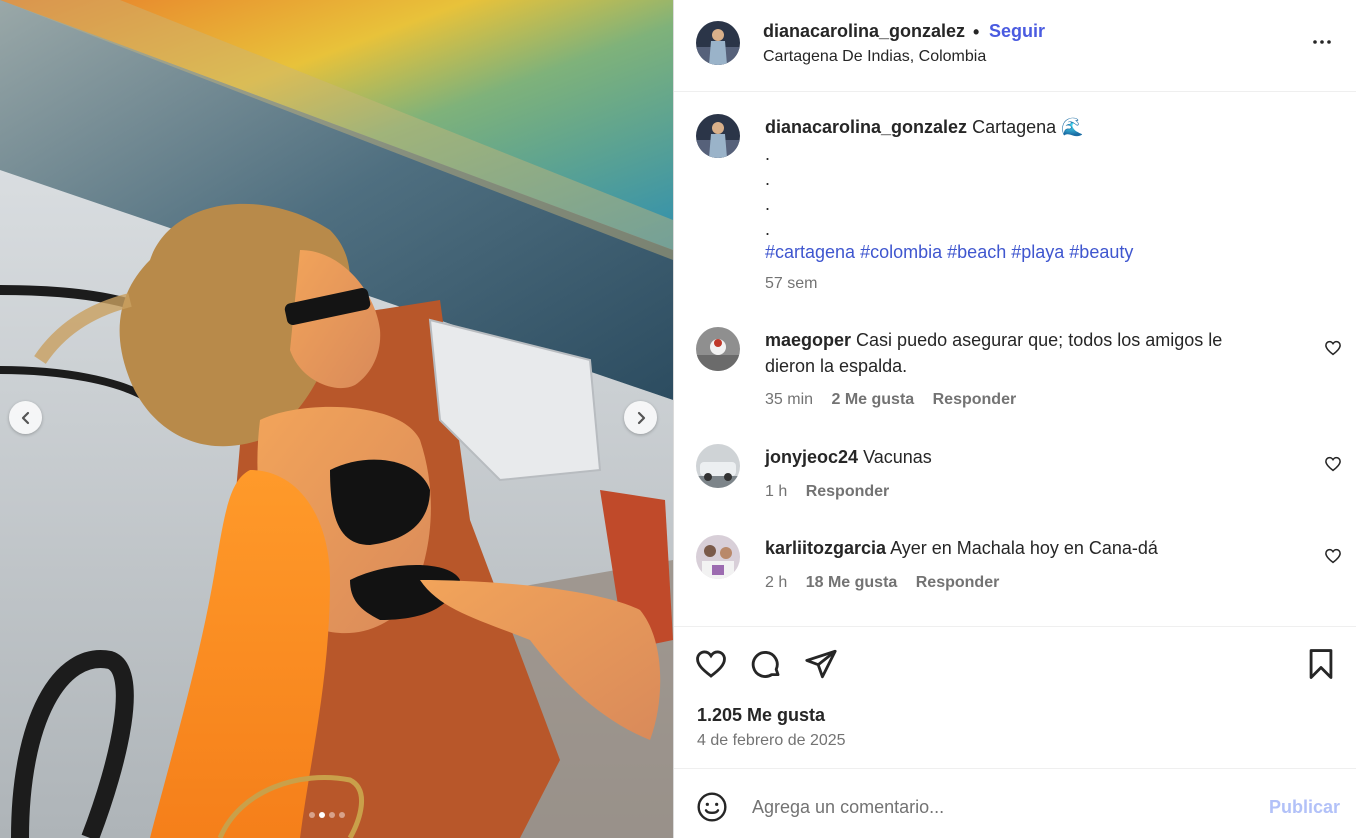 The width and height of the screenshot is (1356, 838). I want to click on slide-indicator, so click(327, 815).